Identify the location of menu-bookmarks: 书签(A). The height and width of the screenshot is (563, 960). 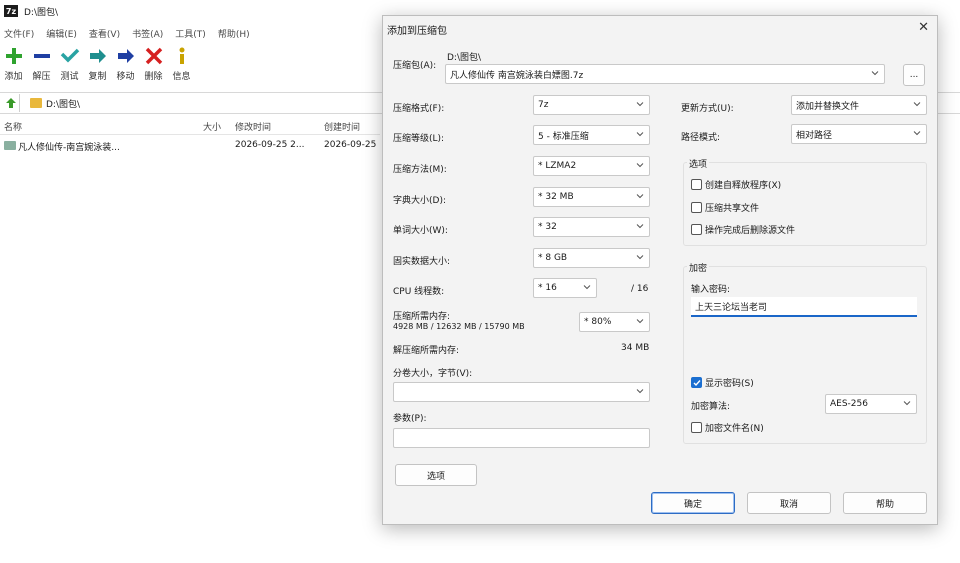
(147, 33).